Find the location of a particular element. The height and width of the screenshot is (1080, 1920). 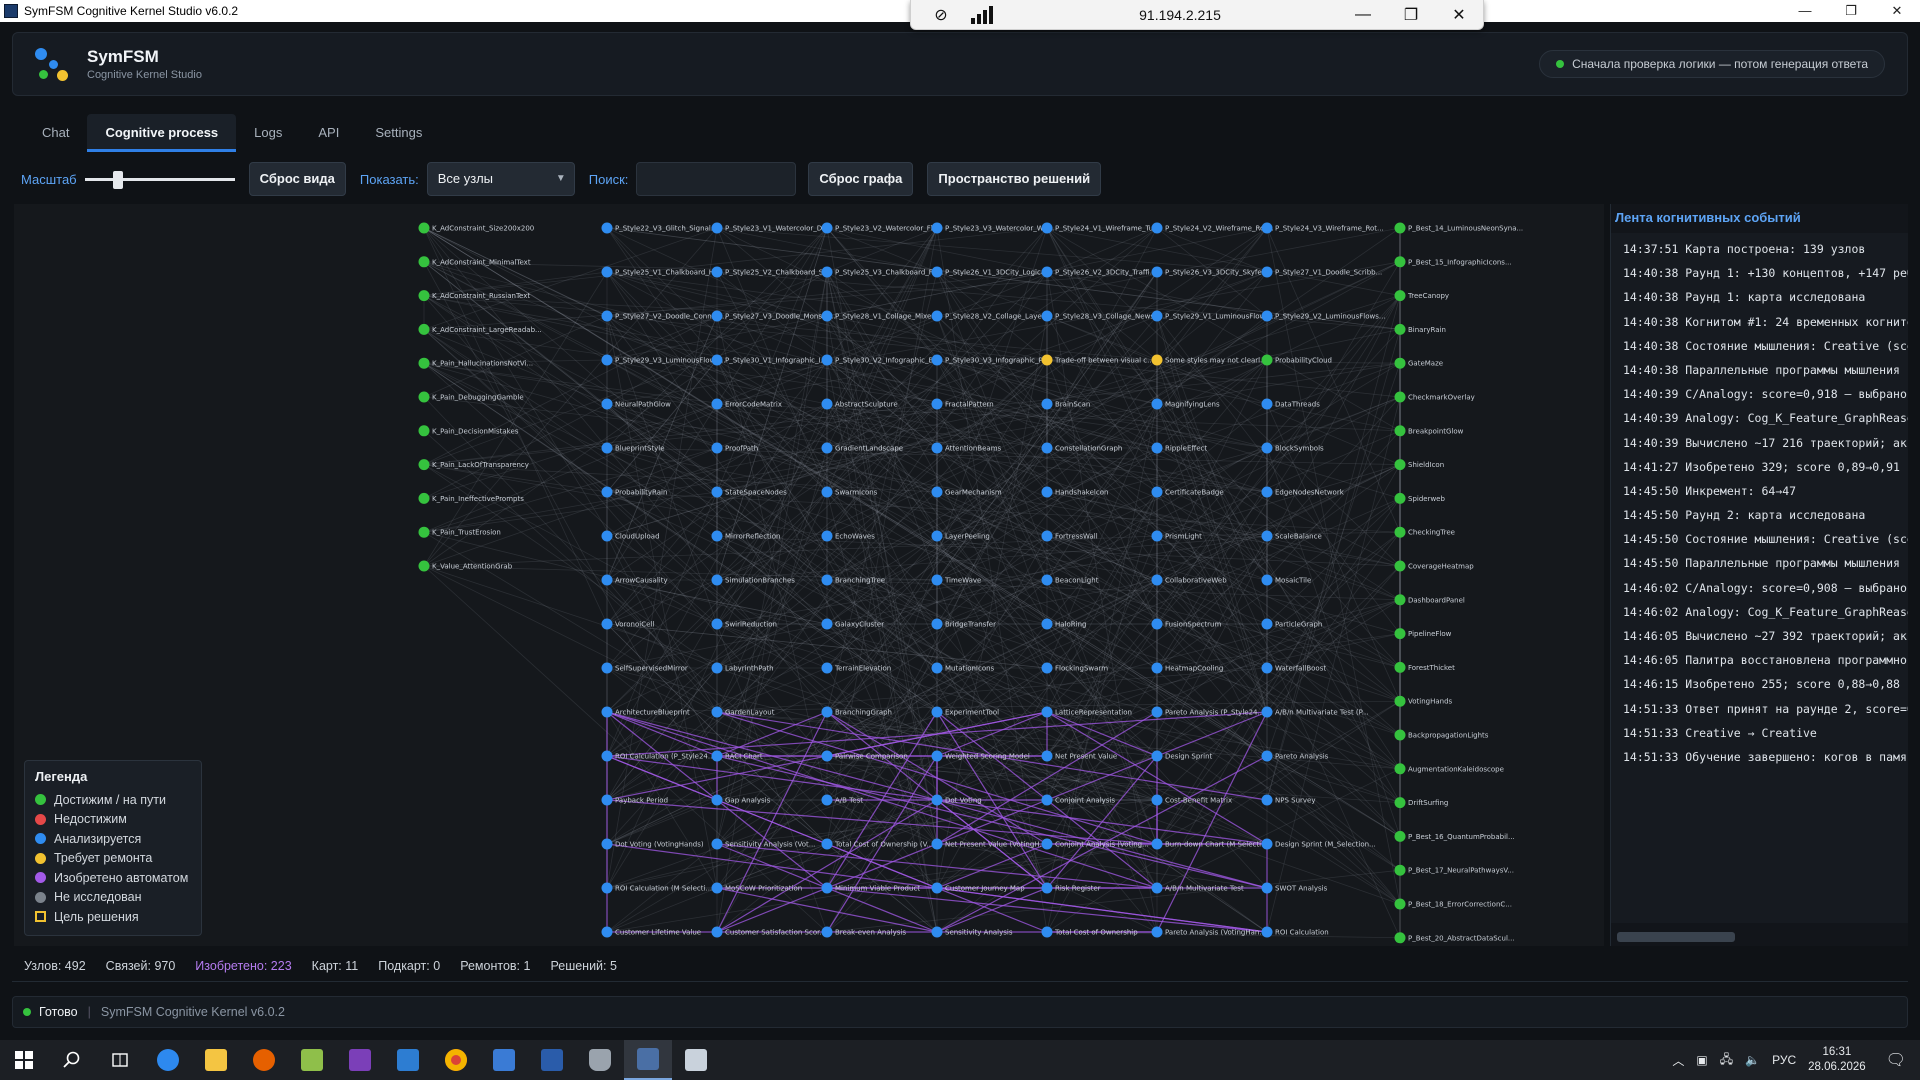

graph-node: ShieldIcon is located at coordinates (1419, 465).